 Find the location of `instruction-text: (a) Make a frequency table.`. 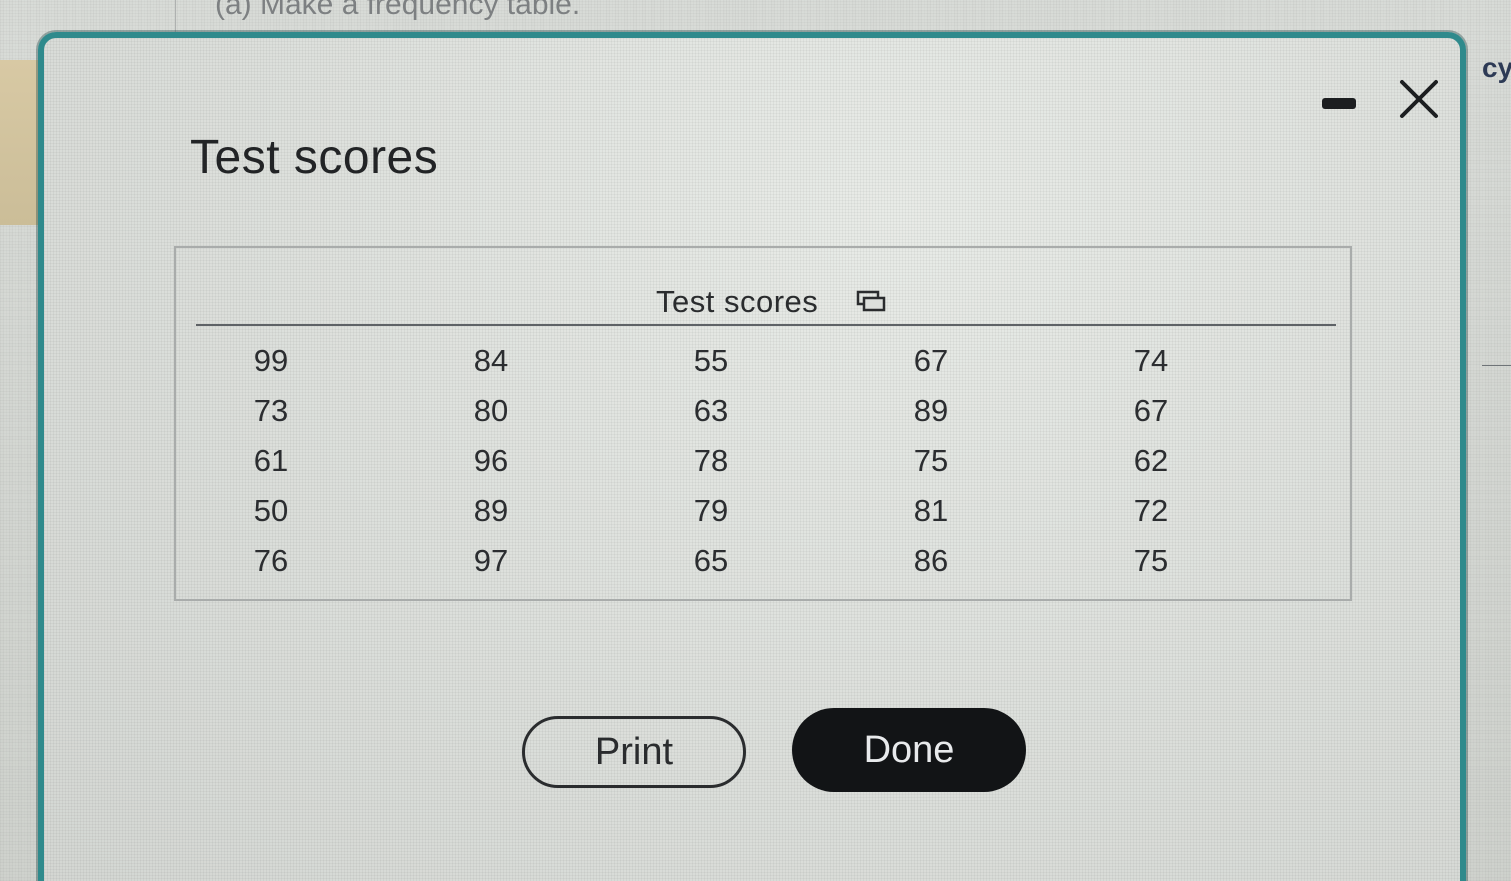

instruction-text: (a) Make a frequency table. is located at coordinates (398, 10).